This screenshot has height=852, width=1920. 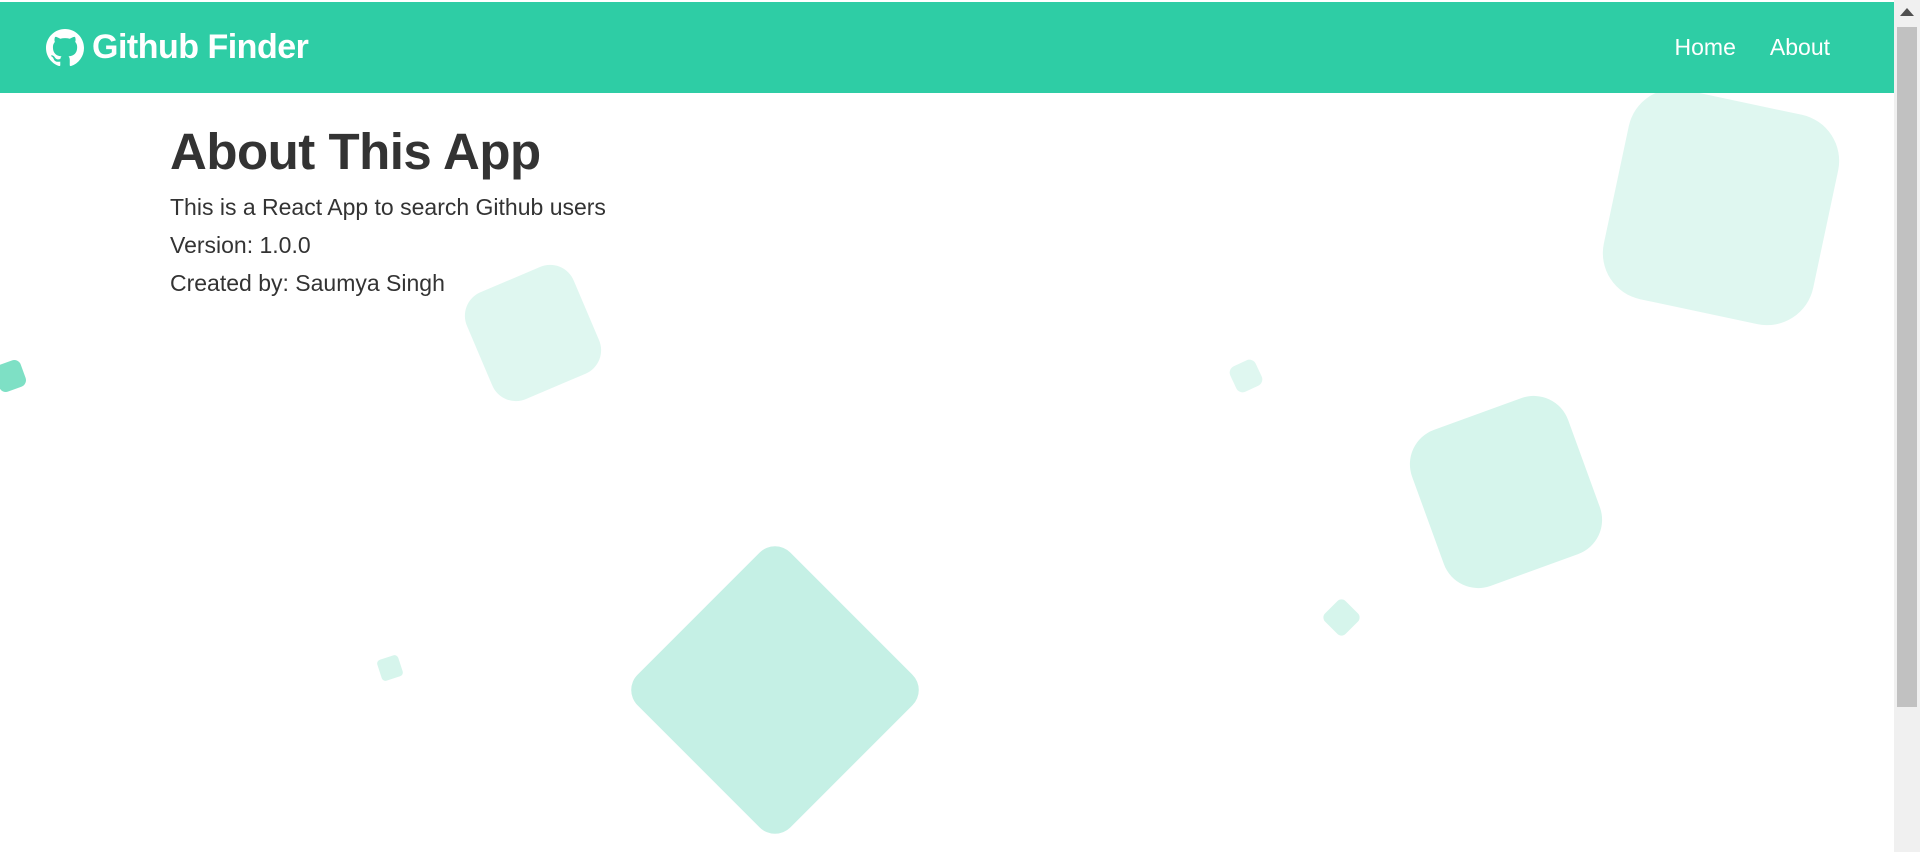 I want to click on brand-title: Github Finder, so click(x=200, y=47).